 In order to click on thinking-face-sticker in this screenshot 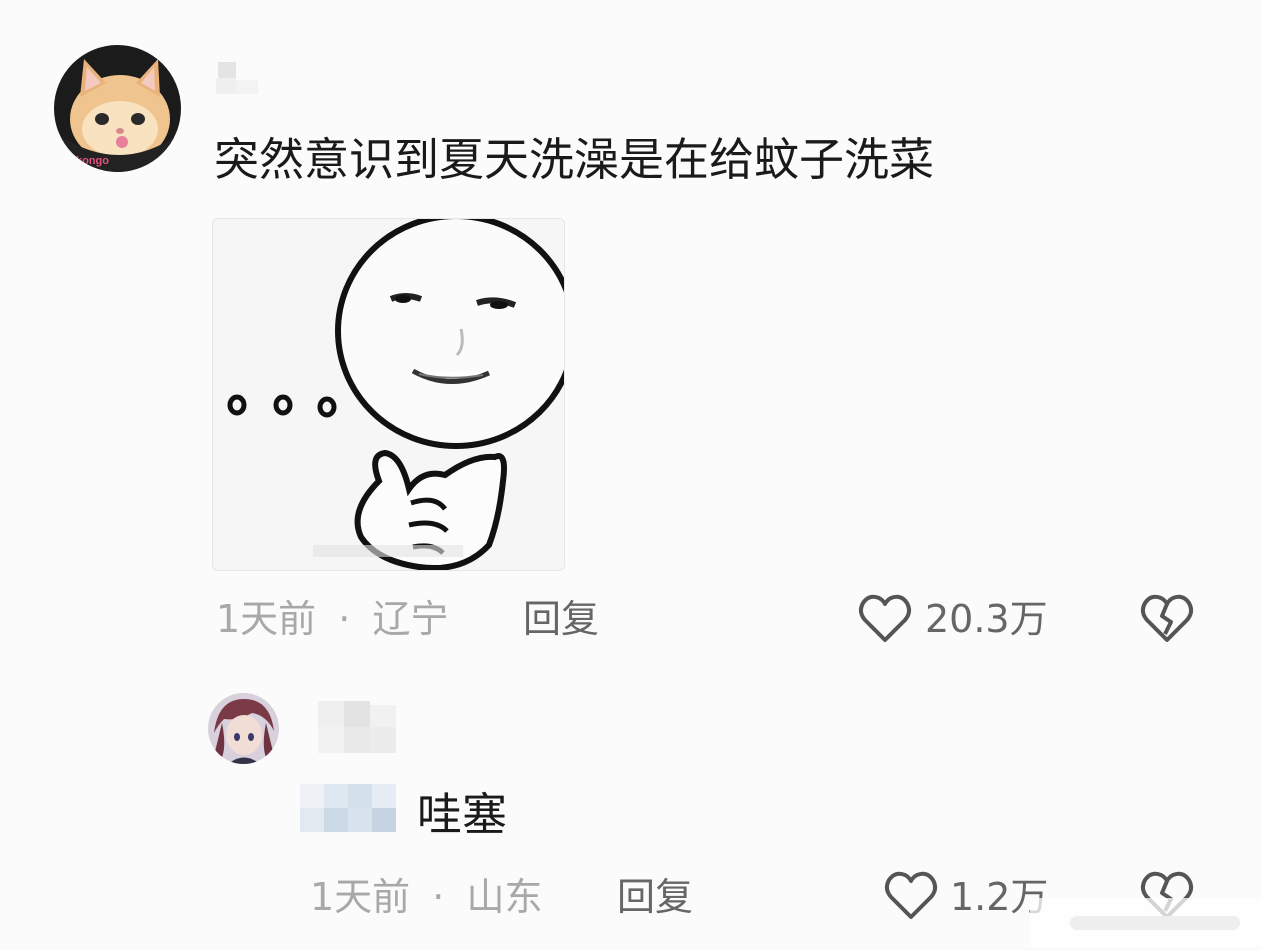, I will do `click(388, 394)`.